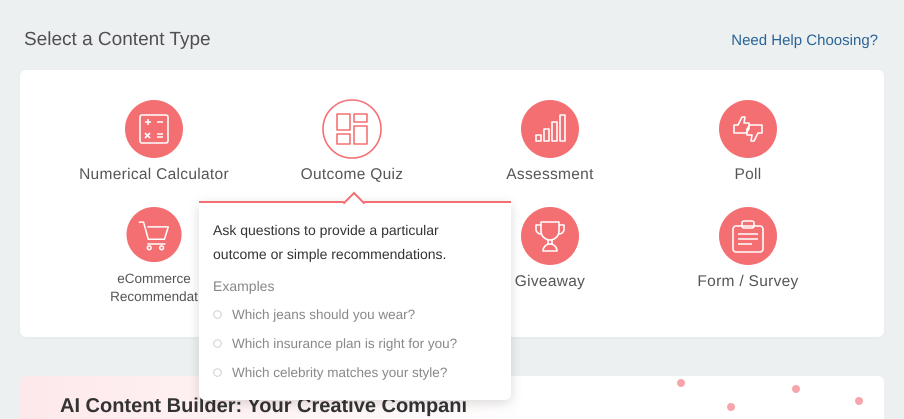  What do you see at coordinates (154, 234) in the screenshot?
I see `cart-icon` at bounding box center [154, 234].